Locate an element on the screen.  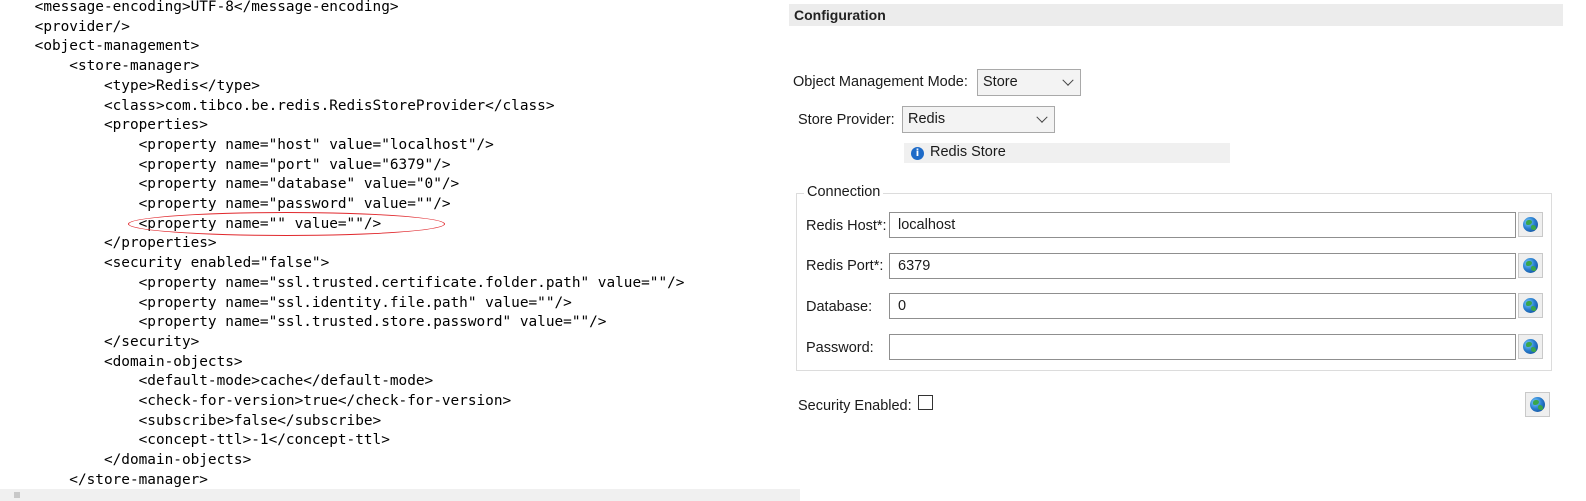
code-line: </properties> is located at coordinates (108, 243).